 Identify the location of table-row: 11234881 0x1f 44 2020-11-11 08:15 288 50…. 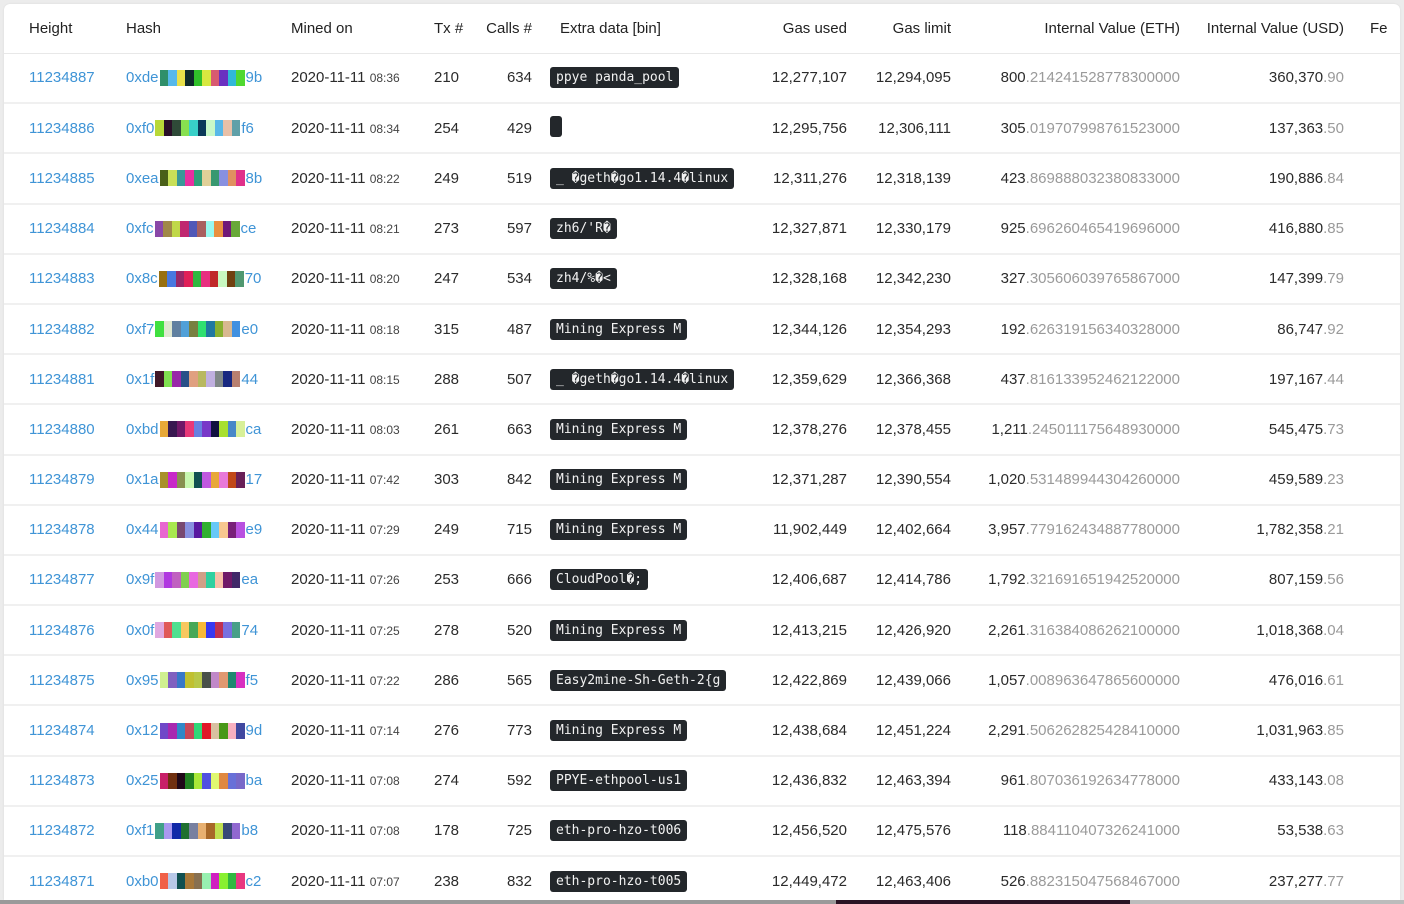
(702, 380).